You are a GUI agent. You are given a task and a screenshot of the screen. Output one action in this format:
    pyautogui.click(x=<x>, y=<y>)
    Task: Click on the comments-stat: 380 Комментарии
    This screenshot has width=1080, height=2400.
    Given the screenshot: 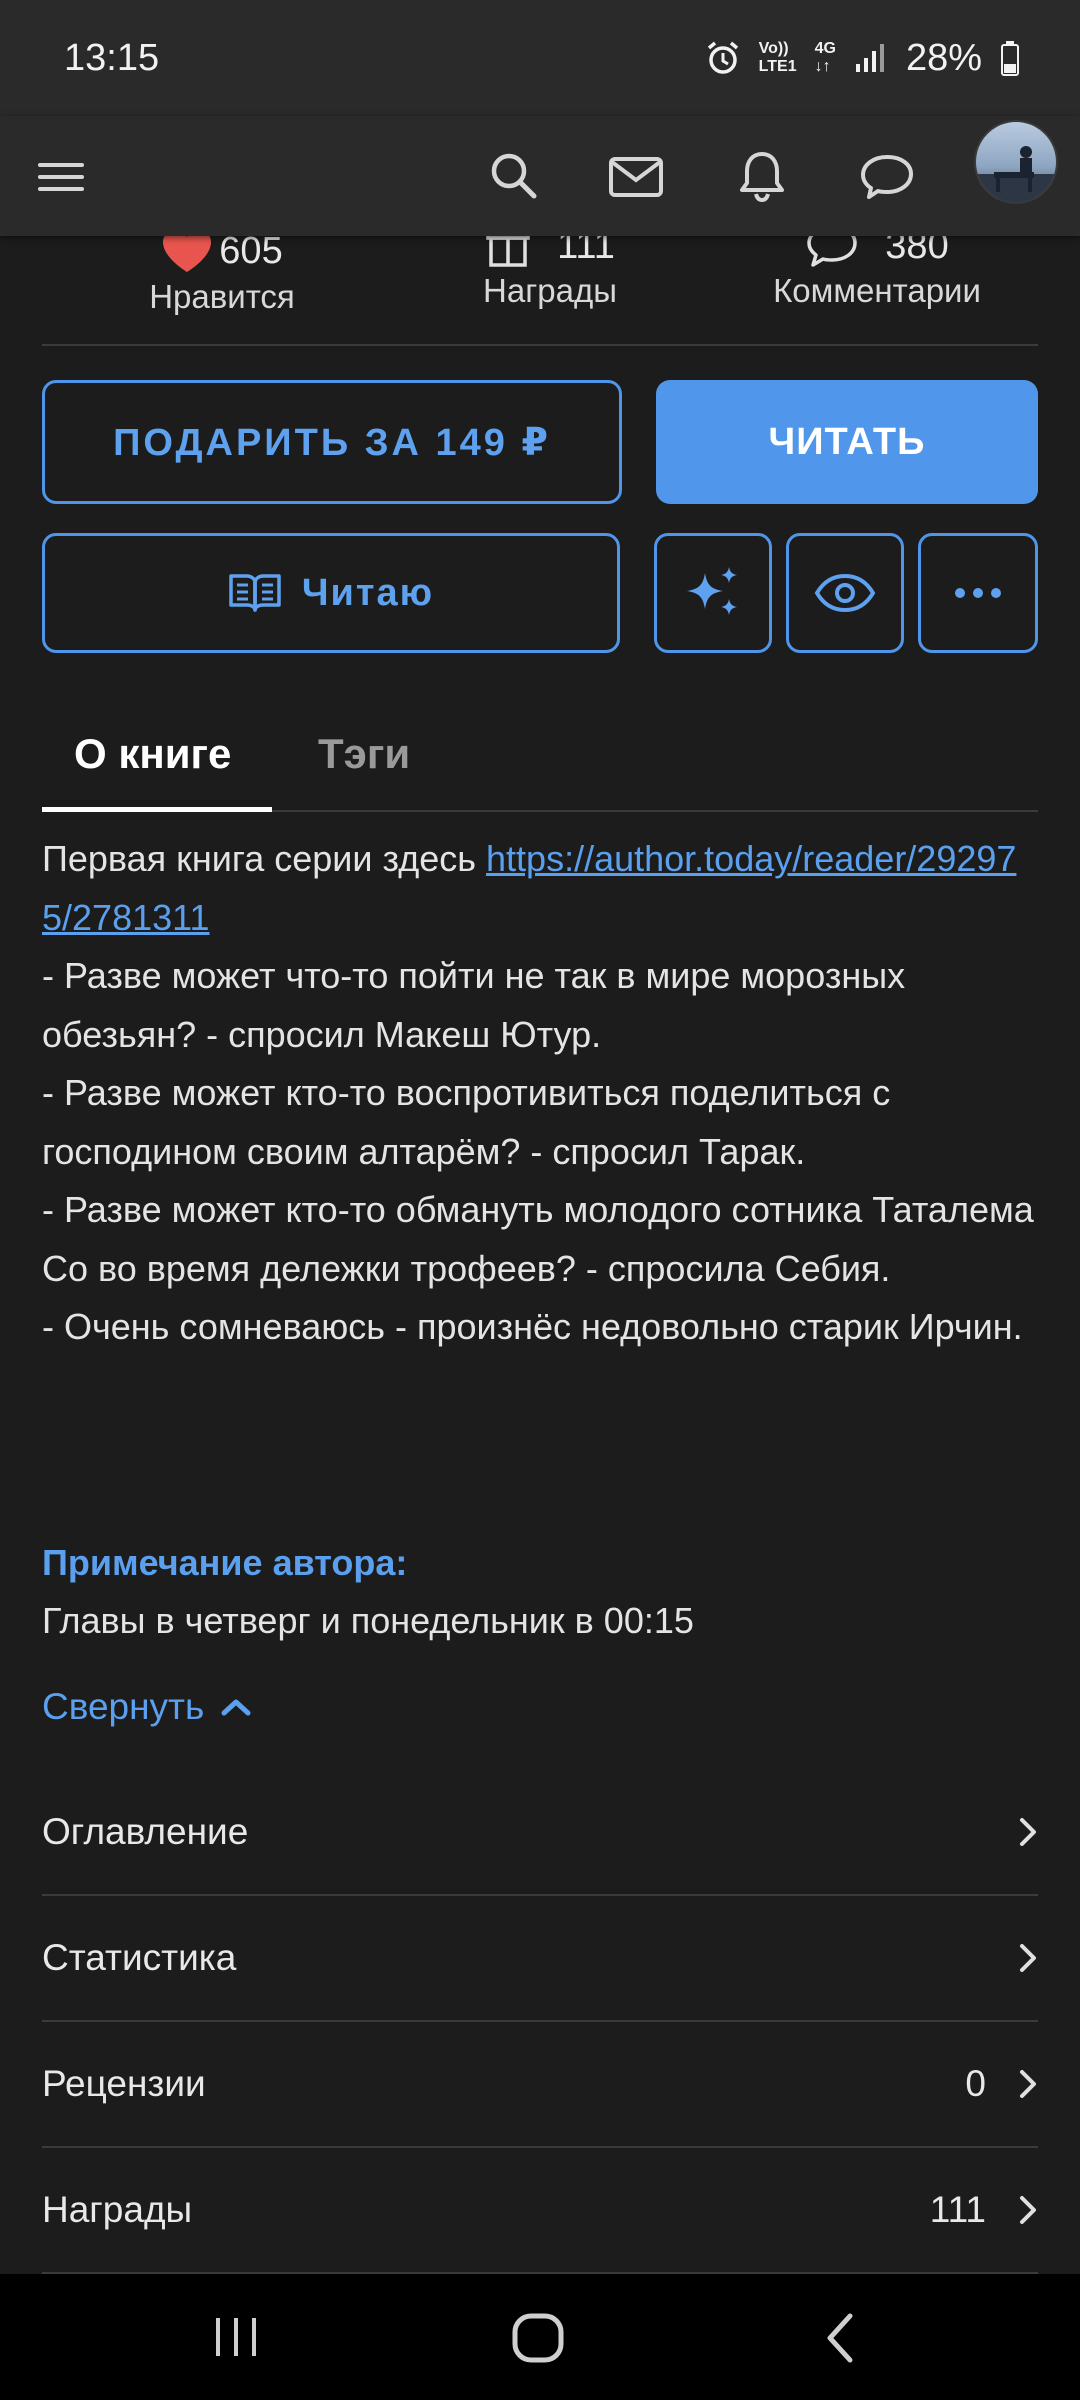 What is the action you would take?
    pyautogui.click(x=877, y=267)
    